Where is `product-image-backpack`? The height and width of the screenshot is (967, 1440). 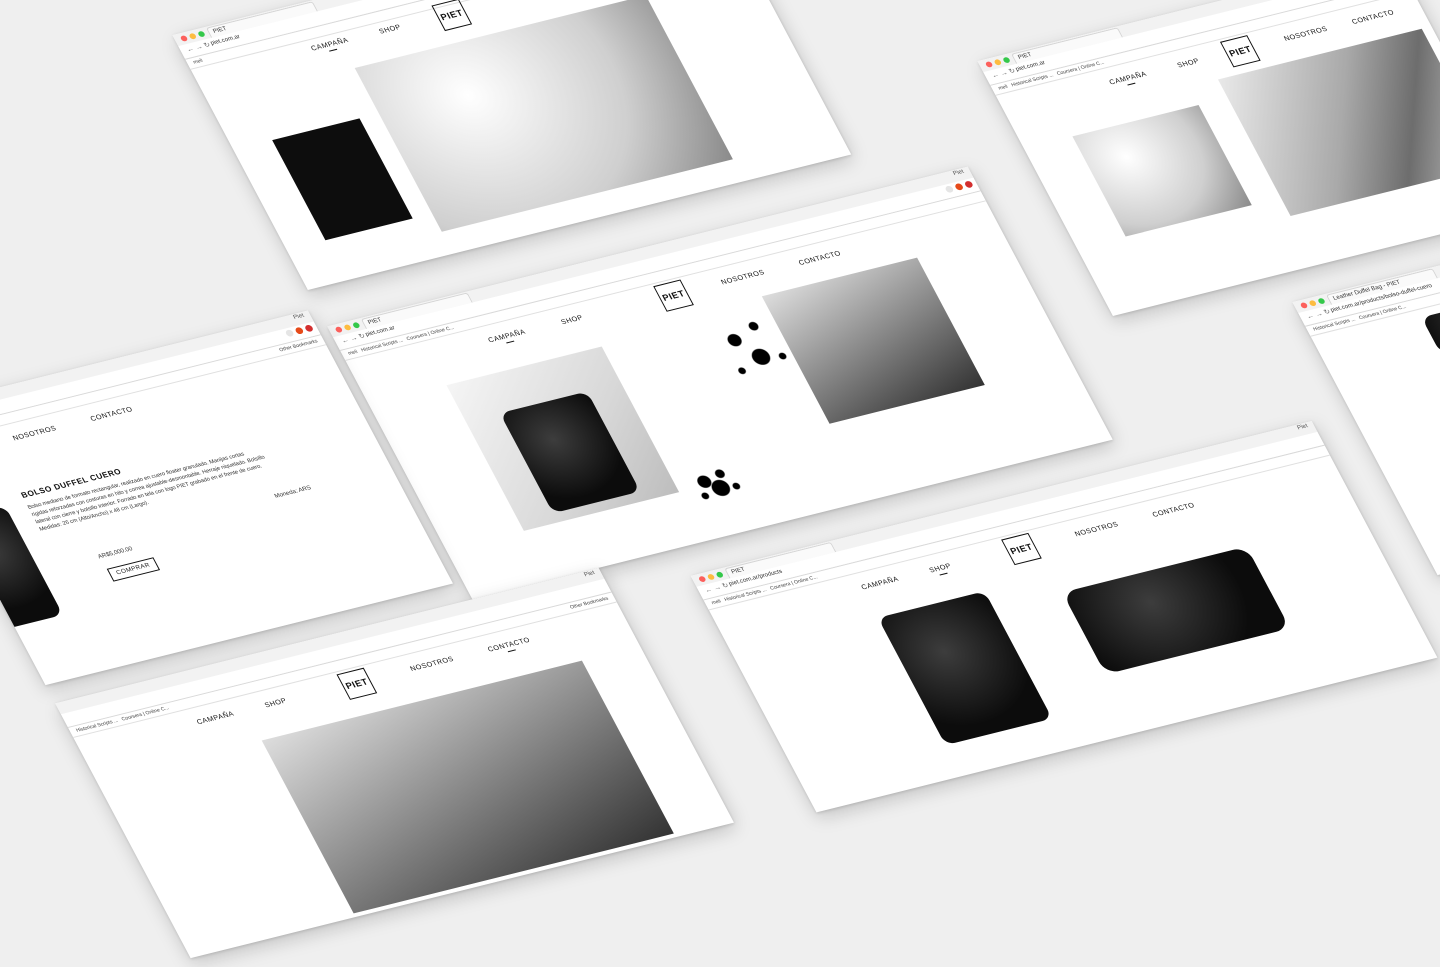 product-image-backpack is located at coordinates (965, 668).